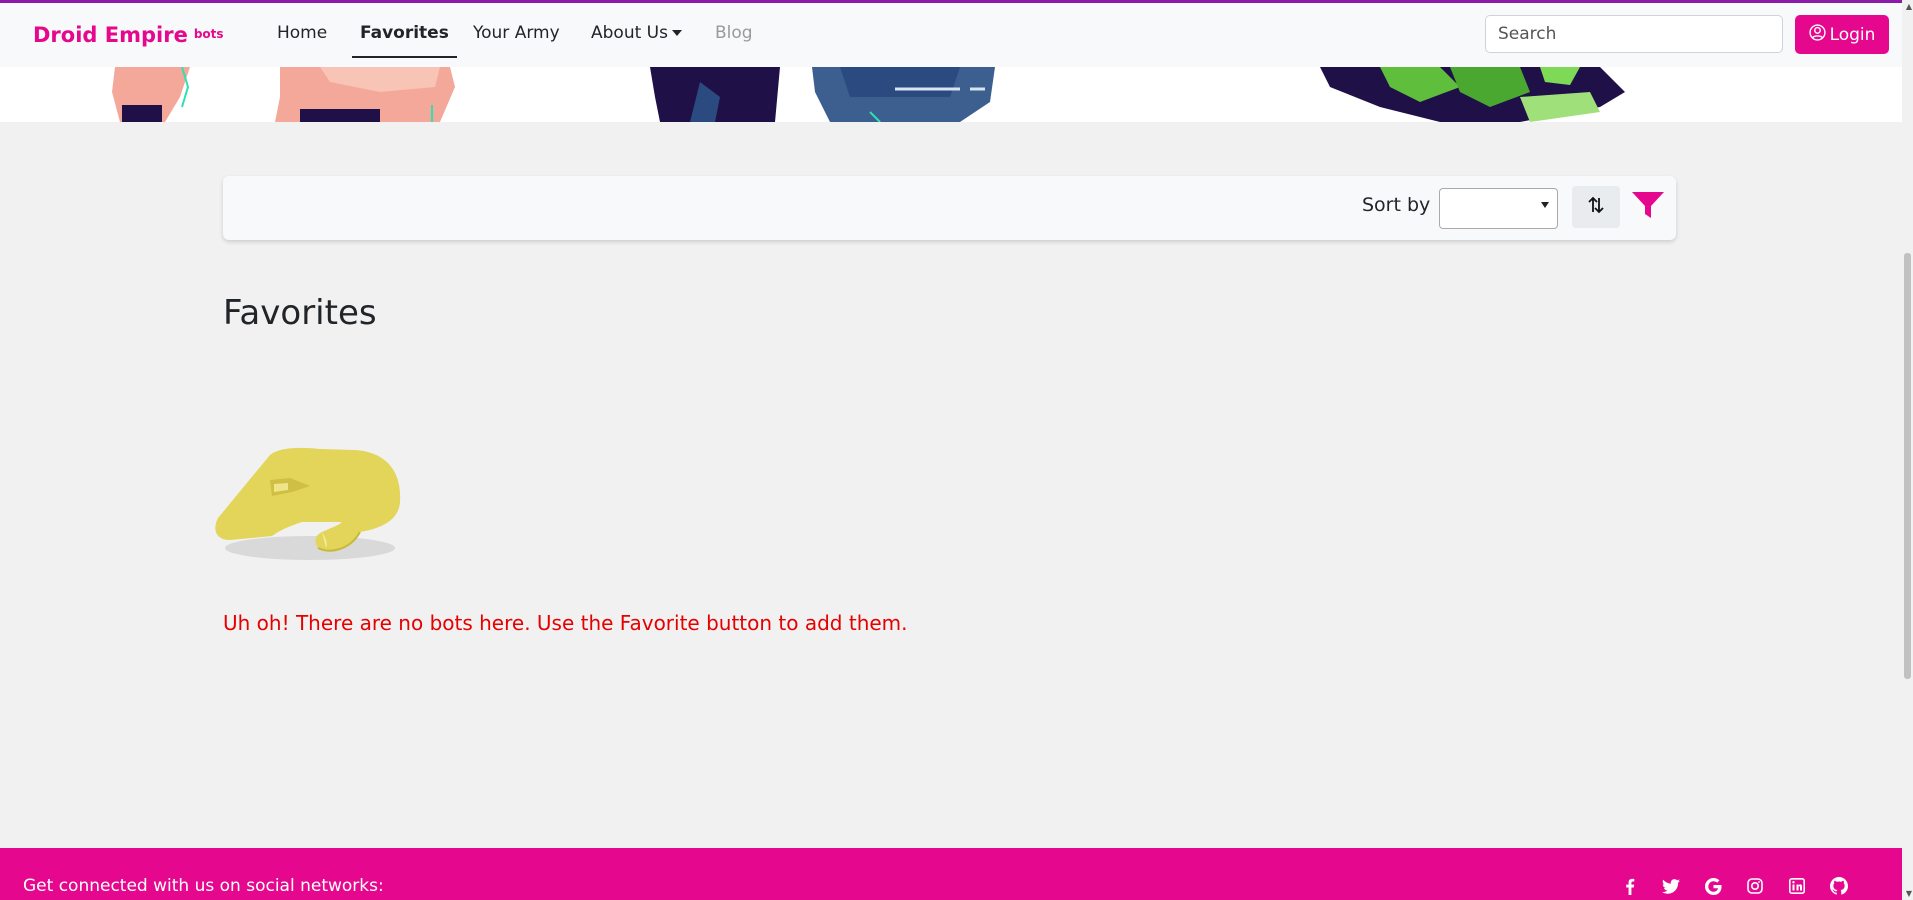 The width and height of the screenshot is (1913, 900). I want to click on login-button: Login, so click(1842, 34).